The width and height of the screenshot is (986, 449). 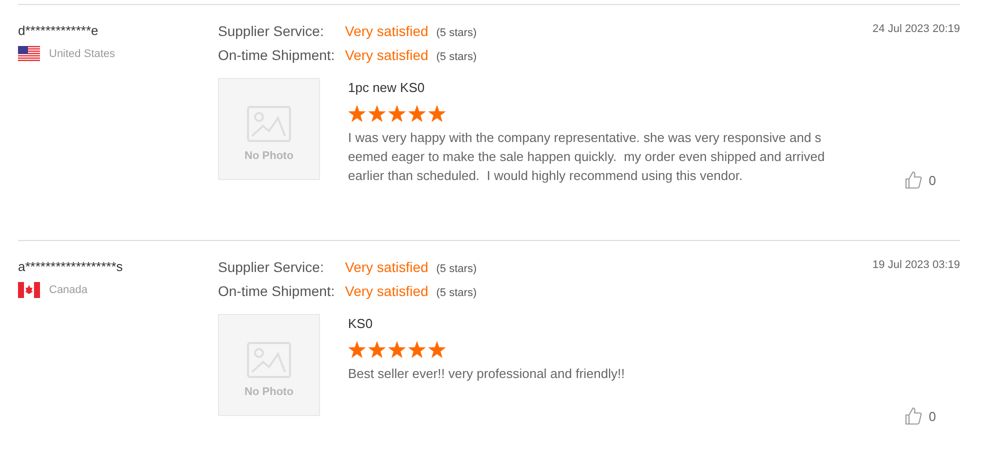 I want to click on country-name: United States, so click(x=82, y=54).